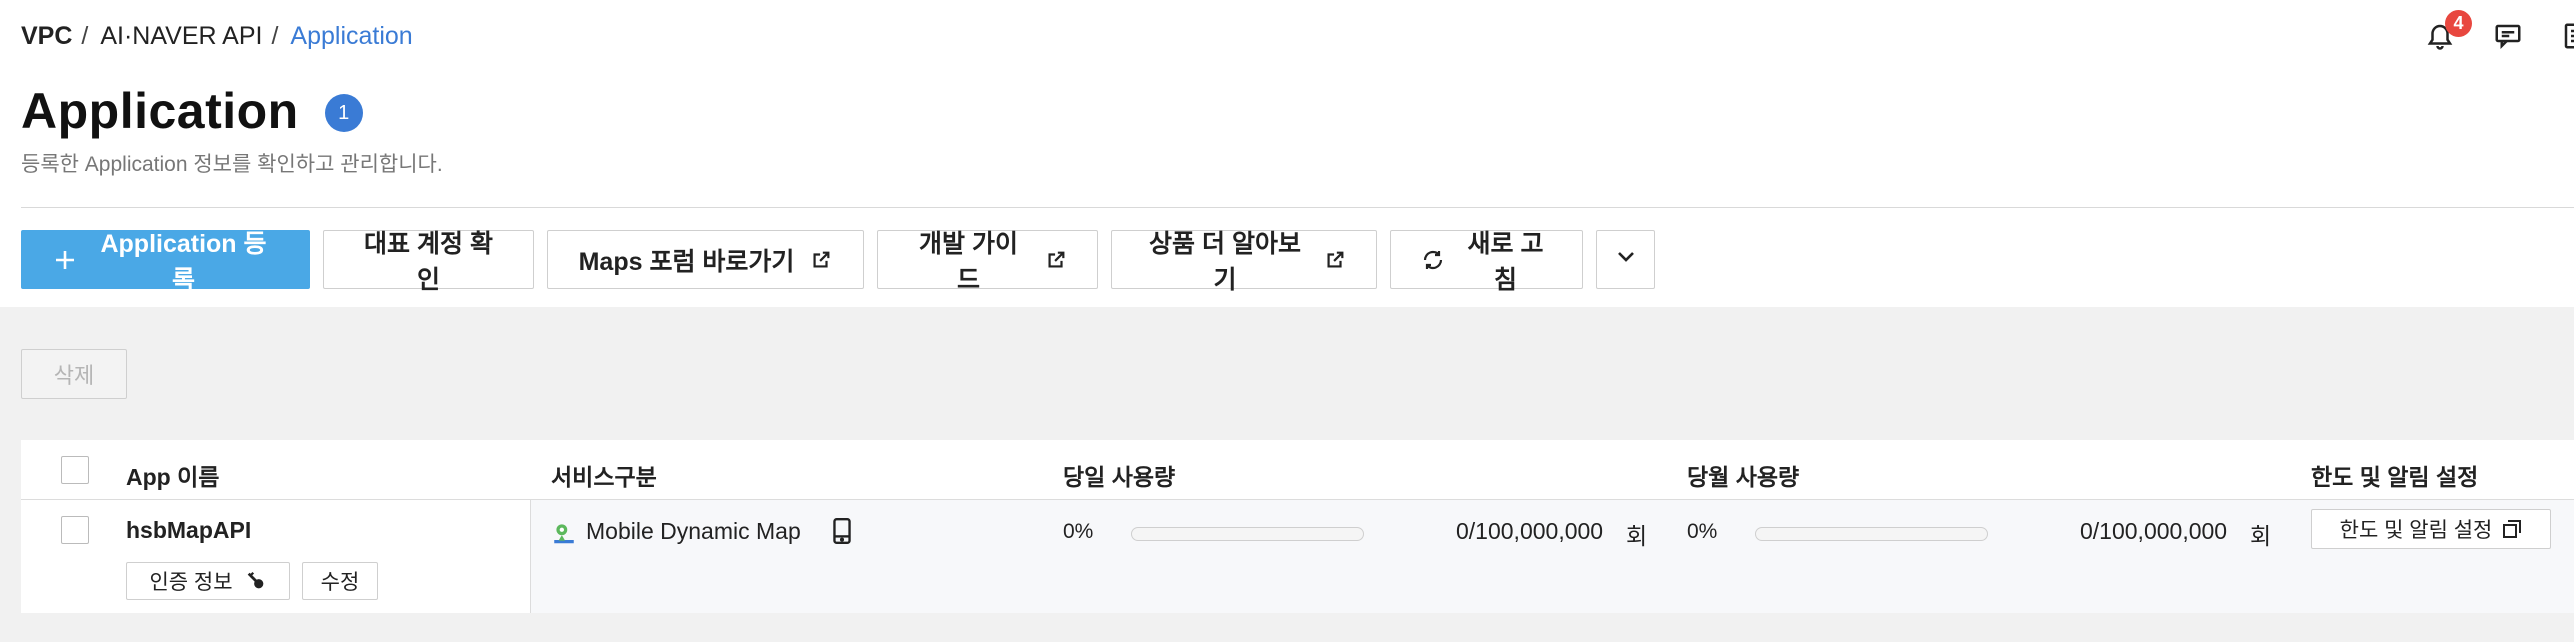 This screenshot has width=2574, height=642. What do you see at coordinates (75, 530) in the screenshot?
I see `row-checkbox` at bounding box center [75, 530].